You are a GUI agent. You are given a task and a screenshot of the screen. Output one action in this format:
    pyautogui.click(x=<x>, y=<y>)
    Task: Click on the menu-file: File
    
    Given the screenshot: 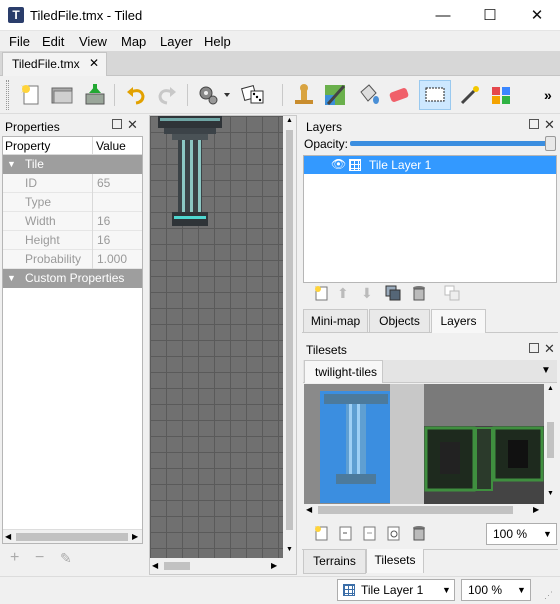 What is the action you would take?
    pyautogui.click(x=19, y=41)
    